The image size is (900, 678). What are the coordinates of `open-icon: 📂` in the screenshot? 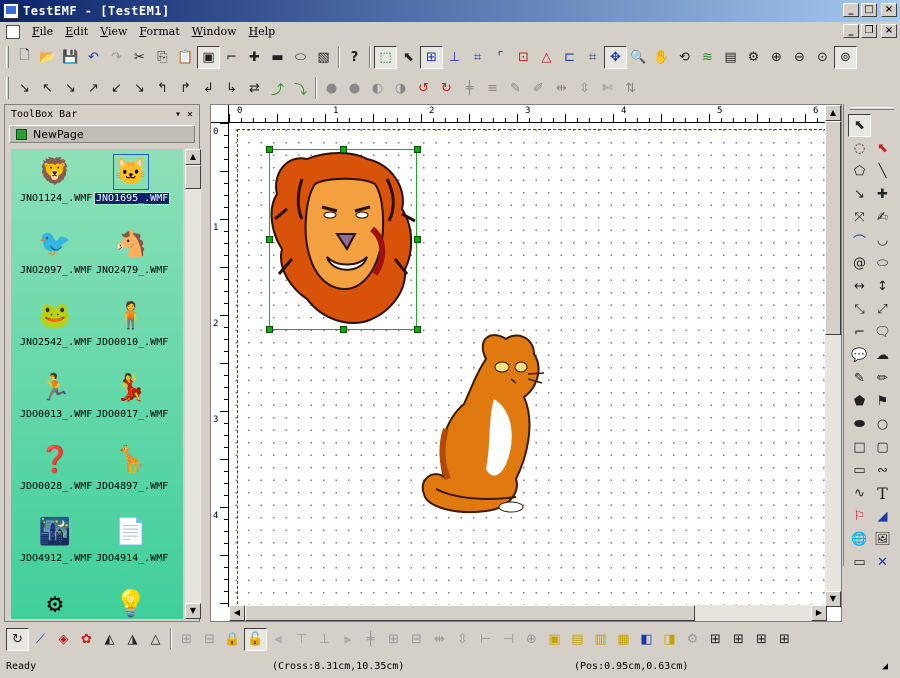 It's located at (47, 57).